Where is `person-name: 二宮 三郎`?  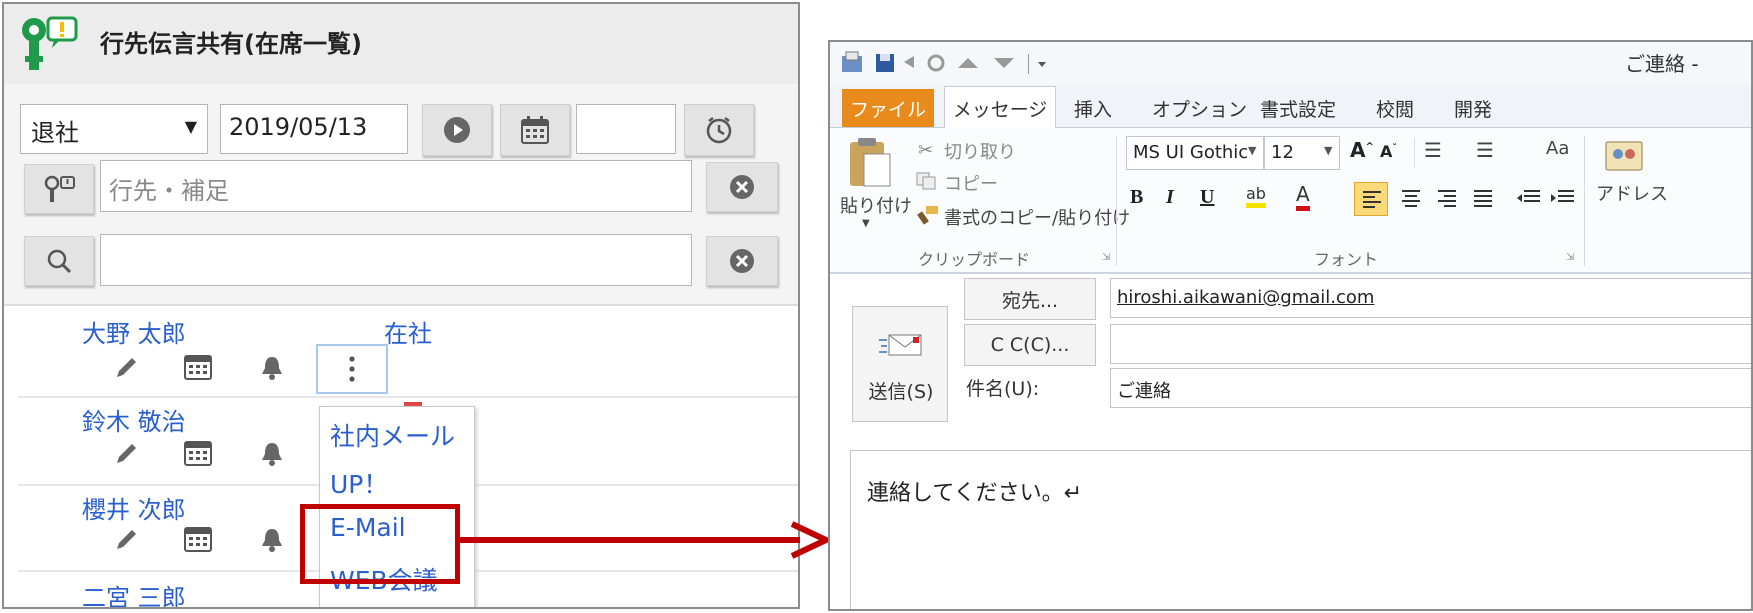
person-name: 二宮 三郎 is located at coordinates (134, 592).